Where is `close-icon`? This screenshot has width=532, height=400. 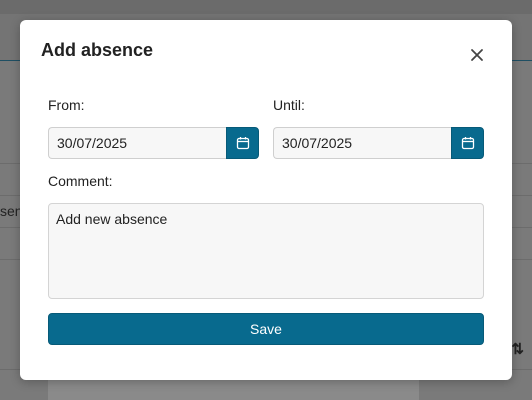
close-icon is located at coordinates (477, 55).